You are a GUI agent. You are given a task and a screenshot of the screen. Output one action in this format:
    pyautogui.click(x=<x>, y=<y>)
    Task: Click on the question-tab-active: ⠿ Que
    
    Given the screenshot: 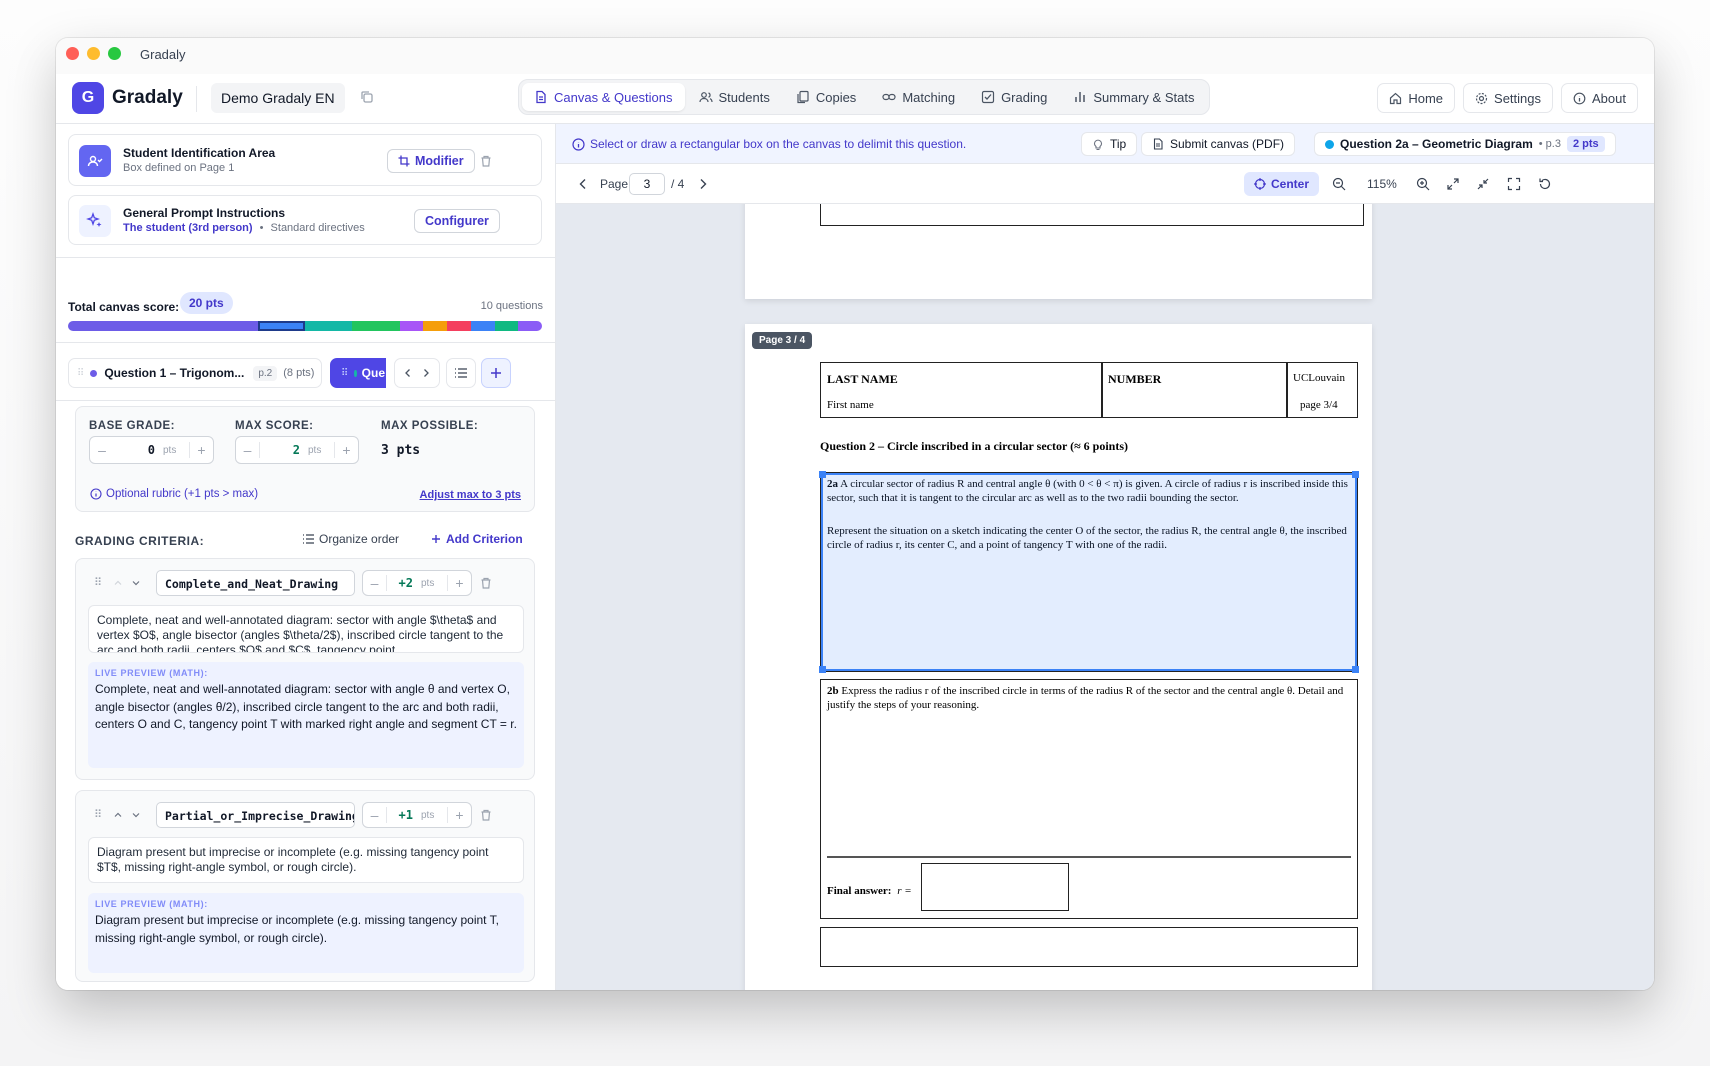 What is the action you would take?
    pyautogui.click(x=358, y=373)
    